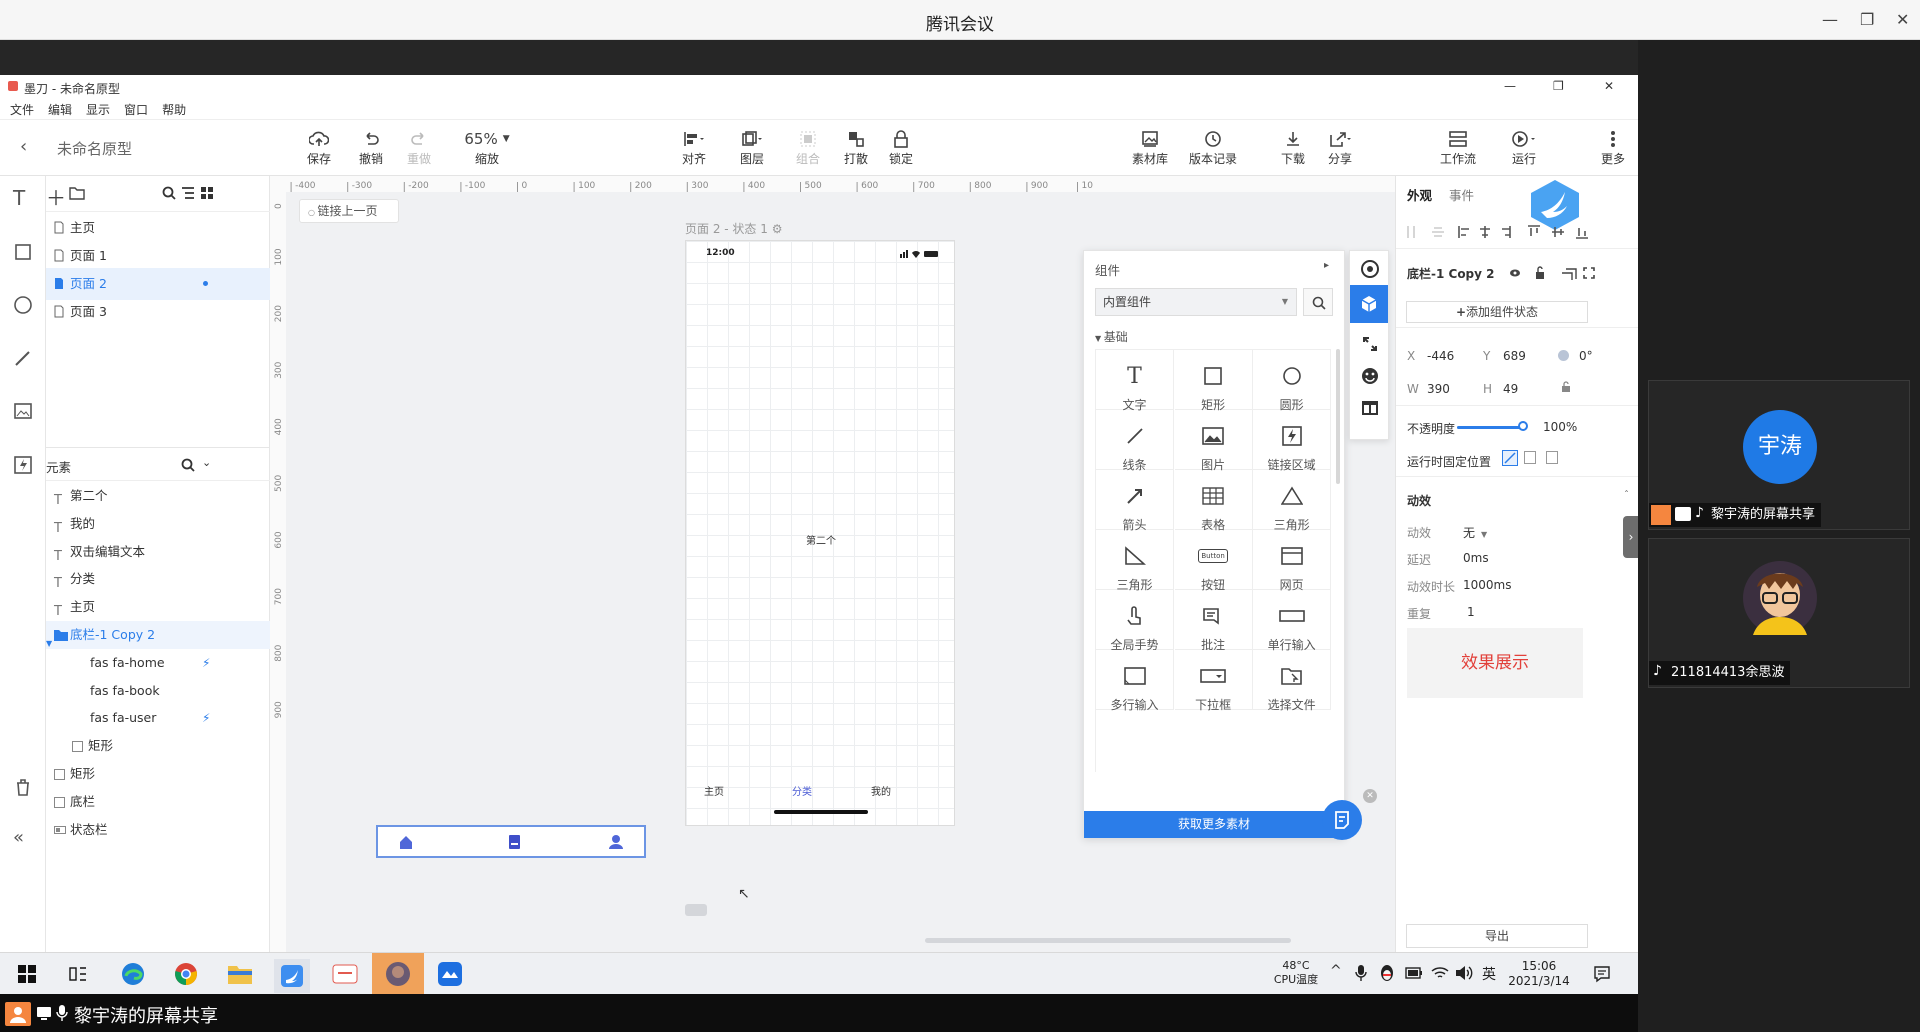 This screenshot has width=1920, height=1032. What do you see at coordinates (1510, 86) in the screenshot?
I see `app-minimize-button: —` at bounding box center [1510, 86].